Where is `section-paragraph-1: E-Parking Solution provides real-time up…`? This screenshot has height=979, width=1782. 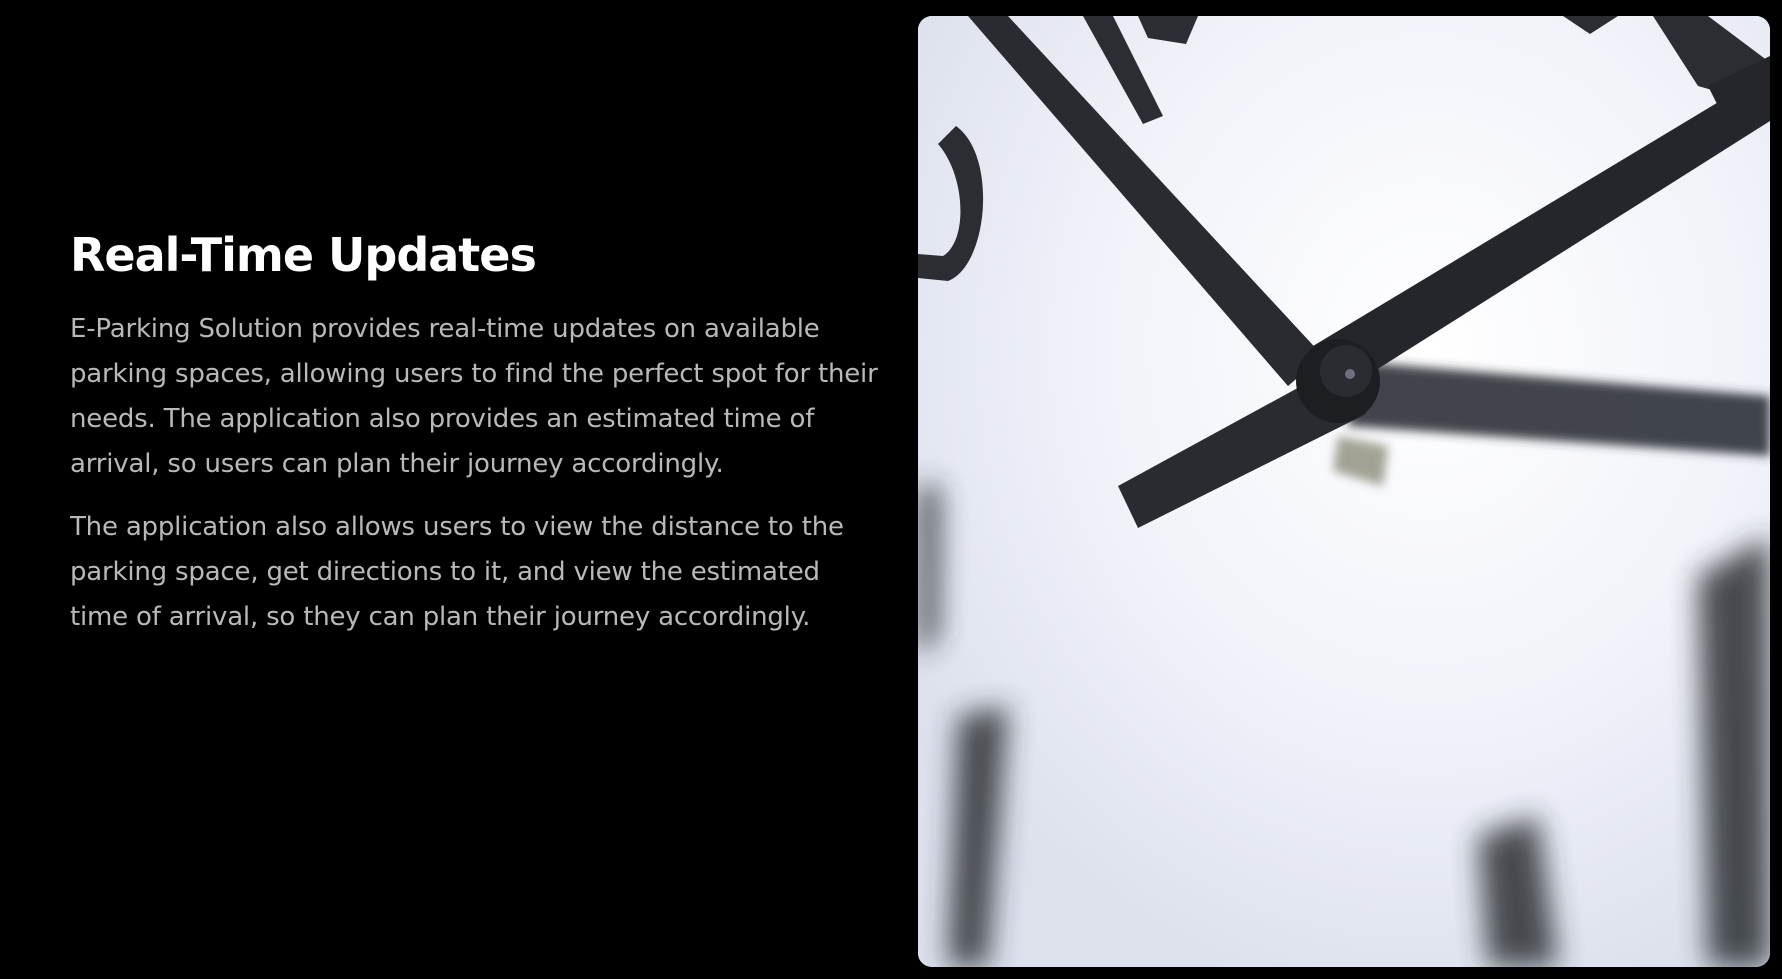
section-paragraph-1: E-Parking Solution provides real-time up… is located at coordinates (474, 397).